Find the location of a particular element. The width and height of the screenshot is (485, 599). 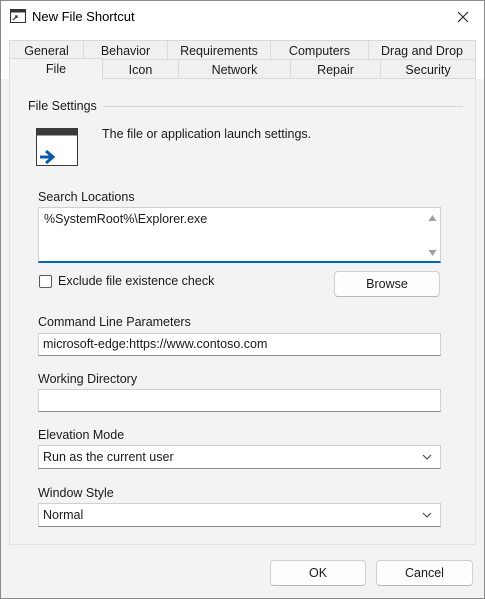

cancel-button: Cancel is located at coordinates (424, 573).